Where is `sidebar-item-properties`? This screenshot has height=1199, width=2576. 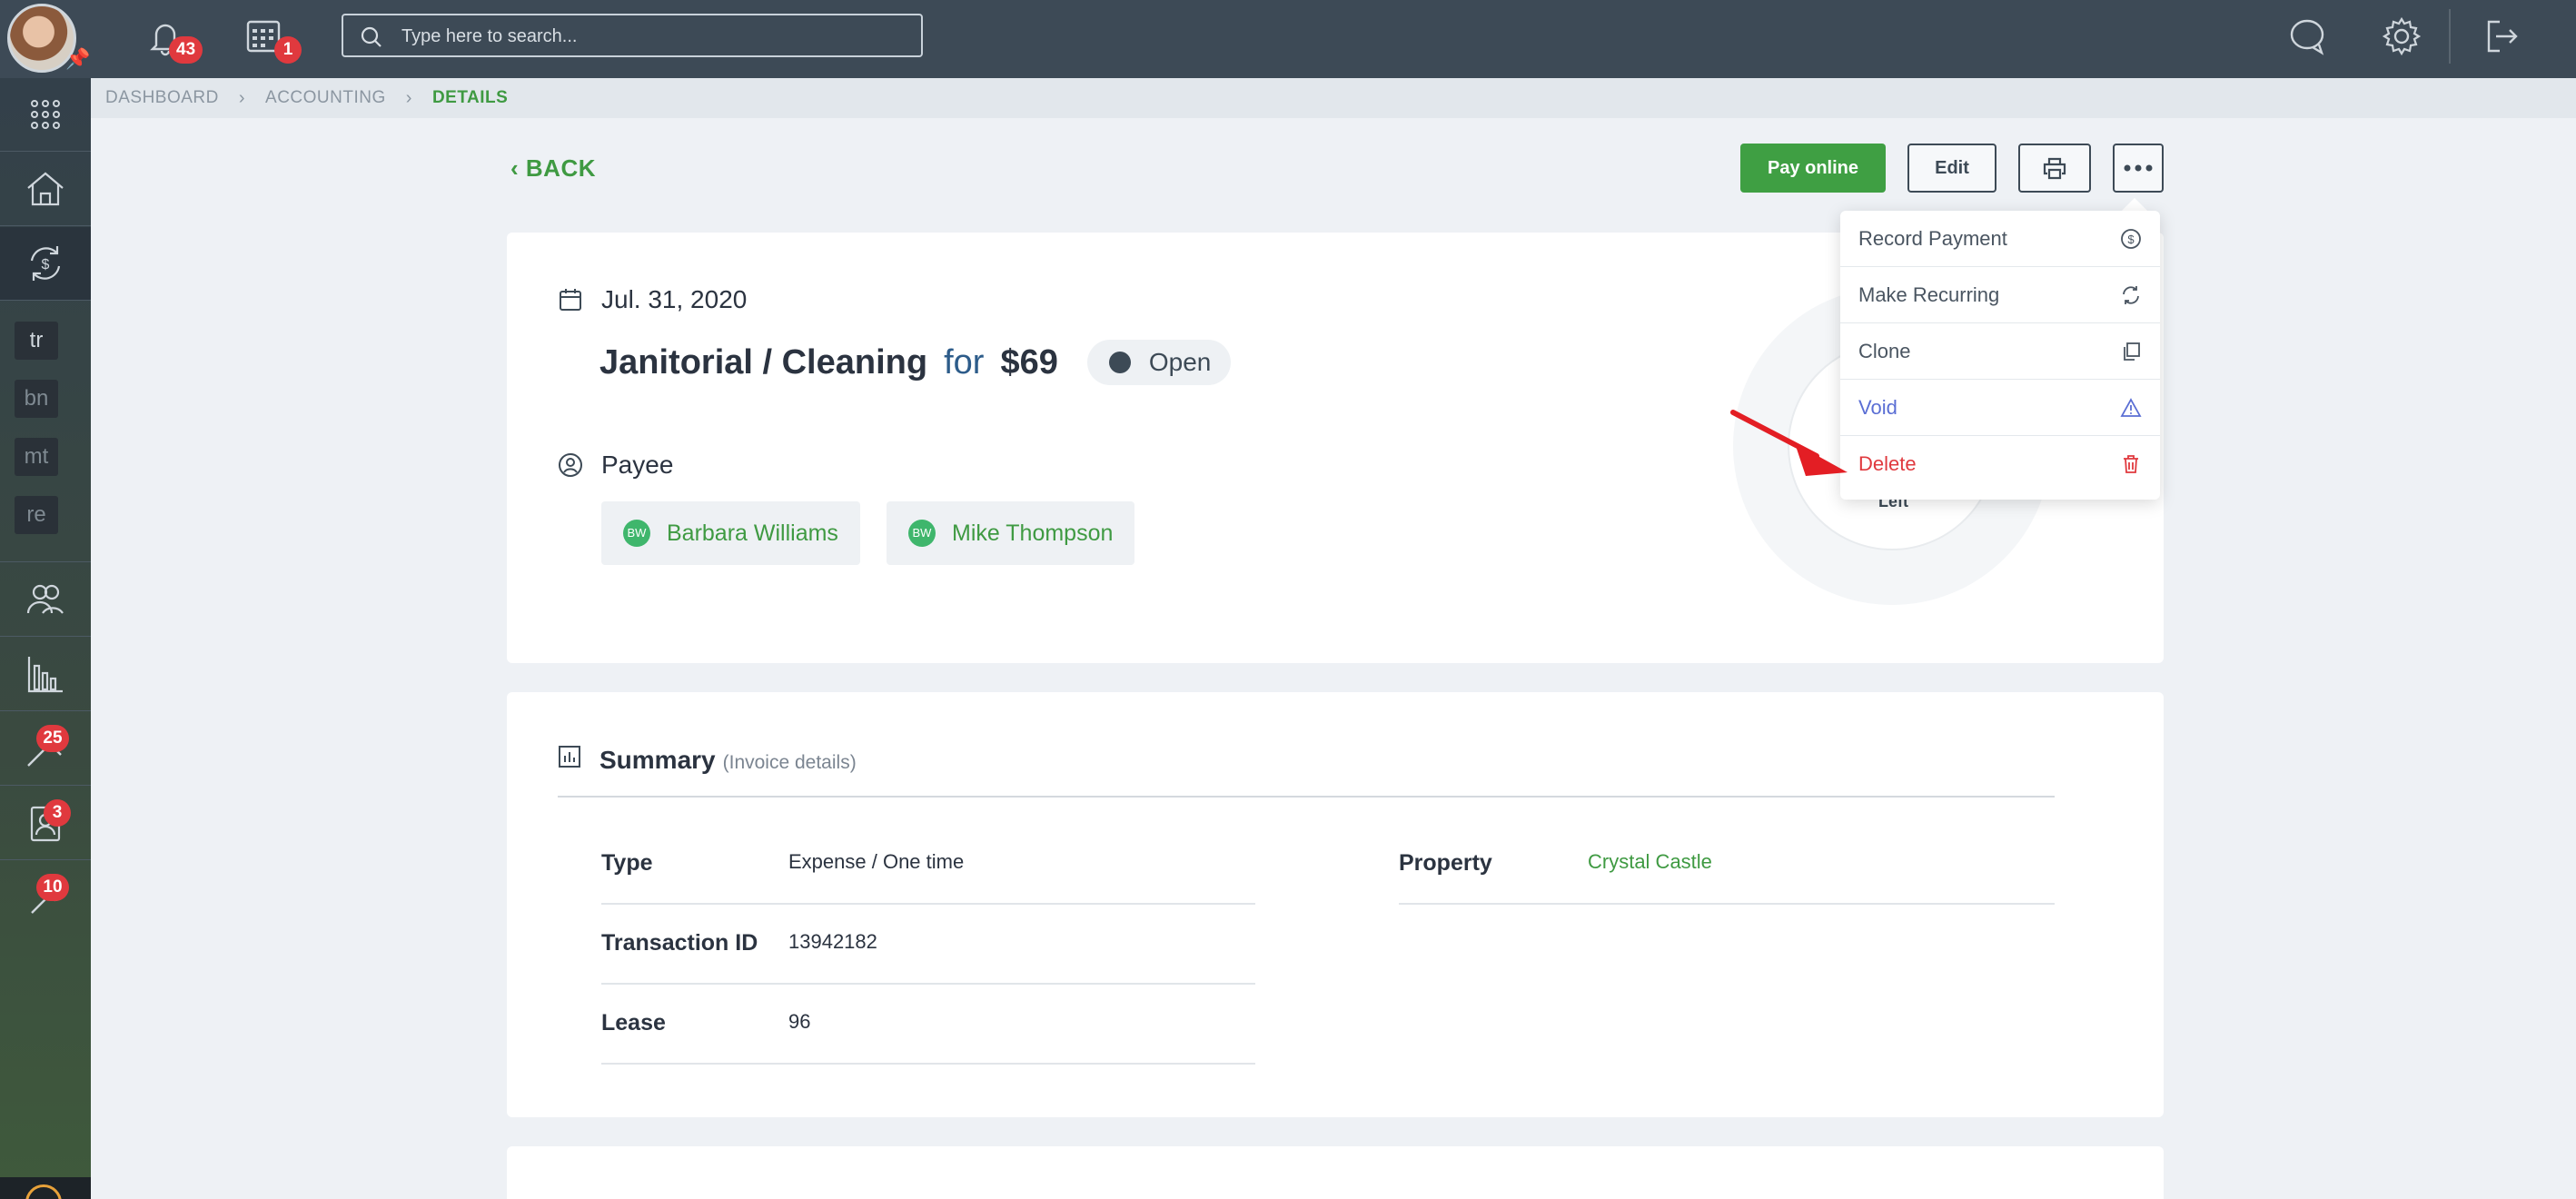
sidebar-item-properties is located at coordinates (45, 189).